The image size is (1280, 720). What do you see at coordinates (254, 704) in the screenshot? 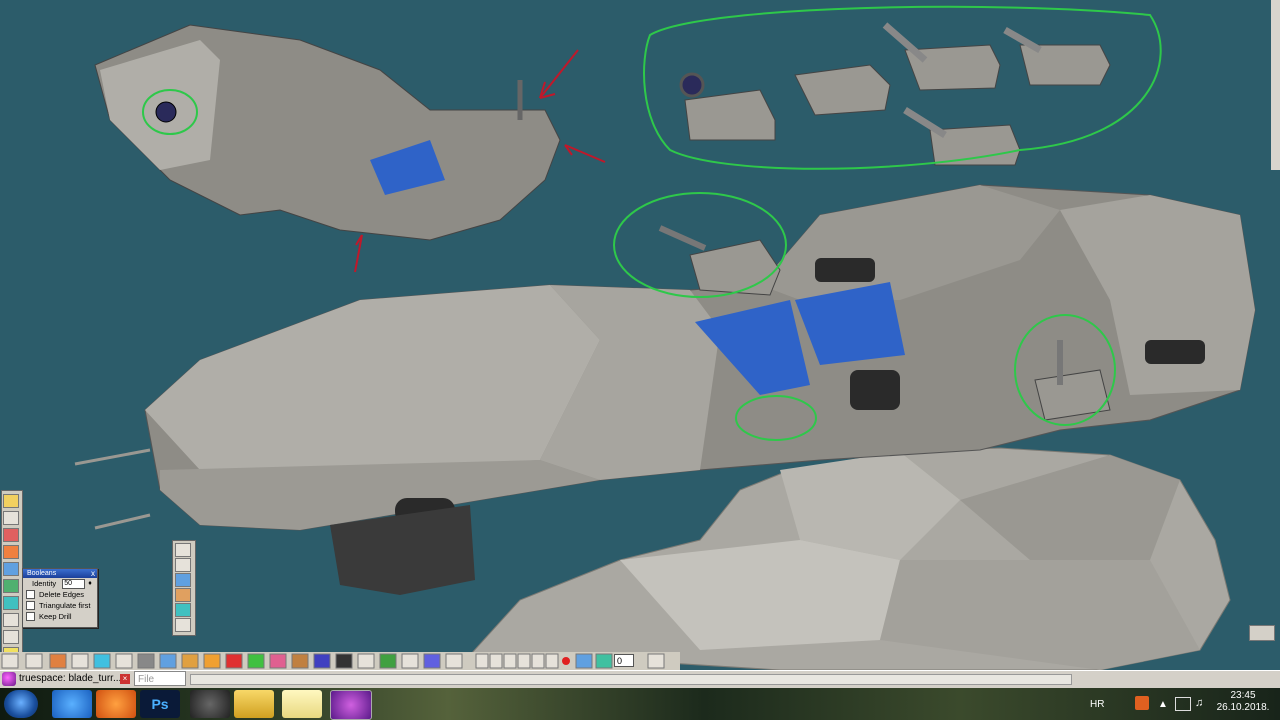
I see `file-explorer-icon` at bounding box center [254, 704].